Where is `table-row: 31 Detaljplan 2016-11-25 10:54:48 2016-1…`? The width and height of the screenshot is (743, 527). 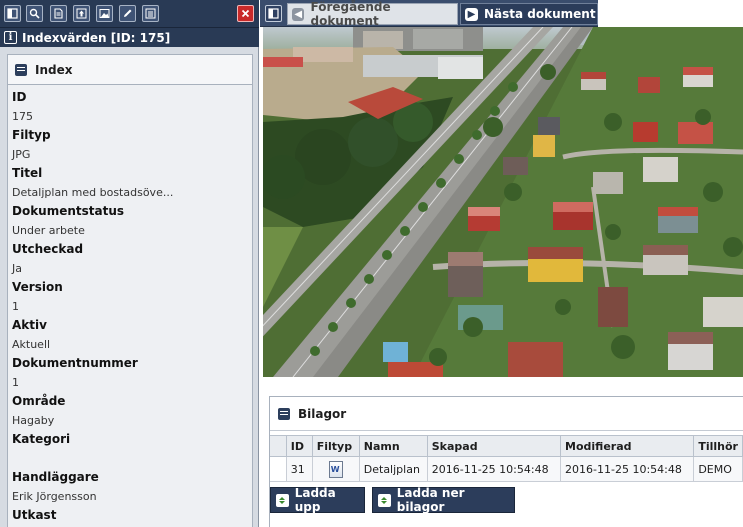 table-row: 31 Detaljplan 2016-11-25 10:54:48 2016-1… is located at coordinates (506, 469).